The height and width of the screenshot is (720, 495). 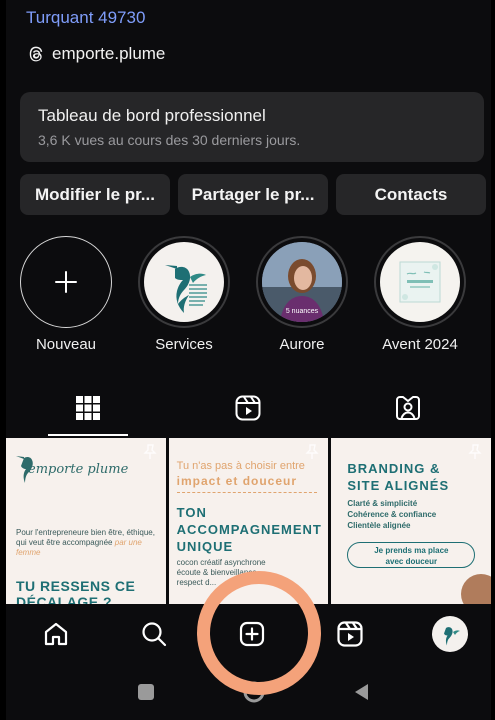 I want to click on post-tagline-bold: impact et douceur, so click(x=237, y=481).